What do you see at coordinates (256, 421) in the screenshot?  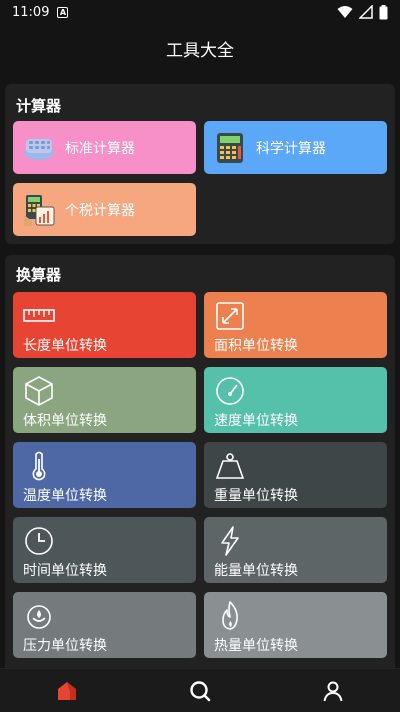 I see `speed-converter-label: 速度单位转换` at bounding box center [256, 421].